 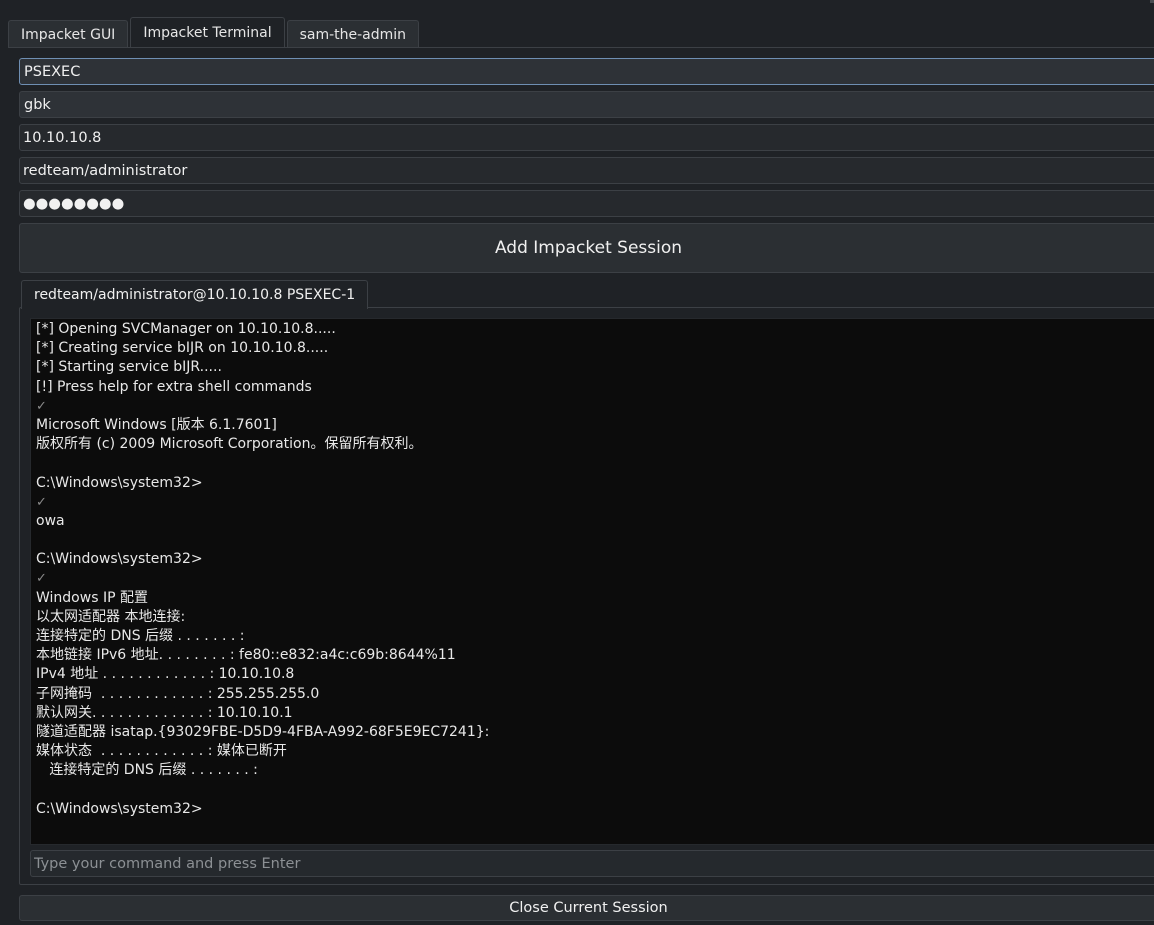 I want to click on terminal-line: Microsoft Windows [版本 6.1.7601], so click(x=156, y=424).